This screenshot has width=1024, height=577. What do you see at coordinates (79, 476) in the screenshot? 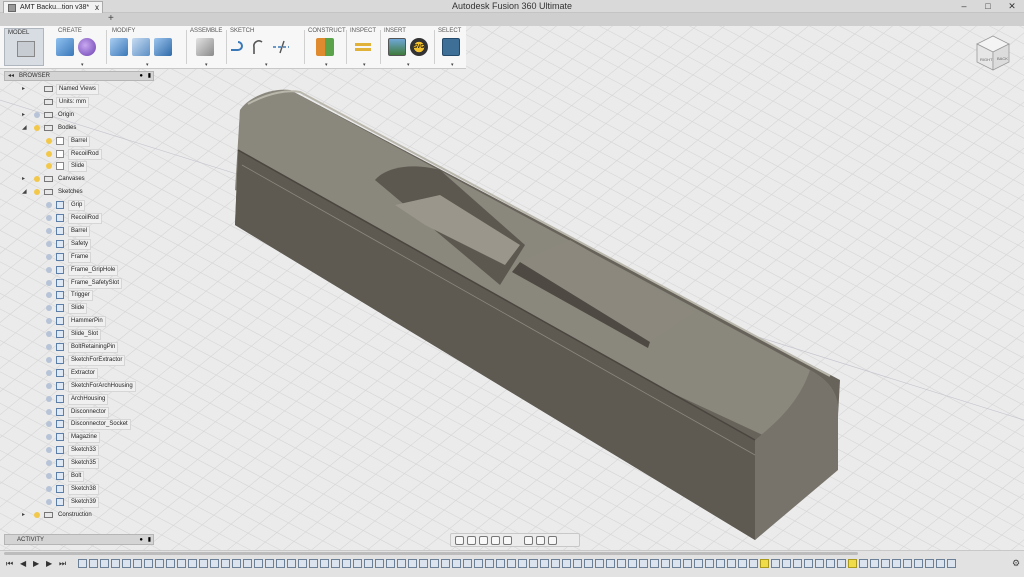
I see `browser-item: Bolt` at bounding box center [79, 476].